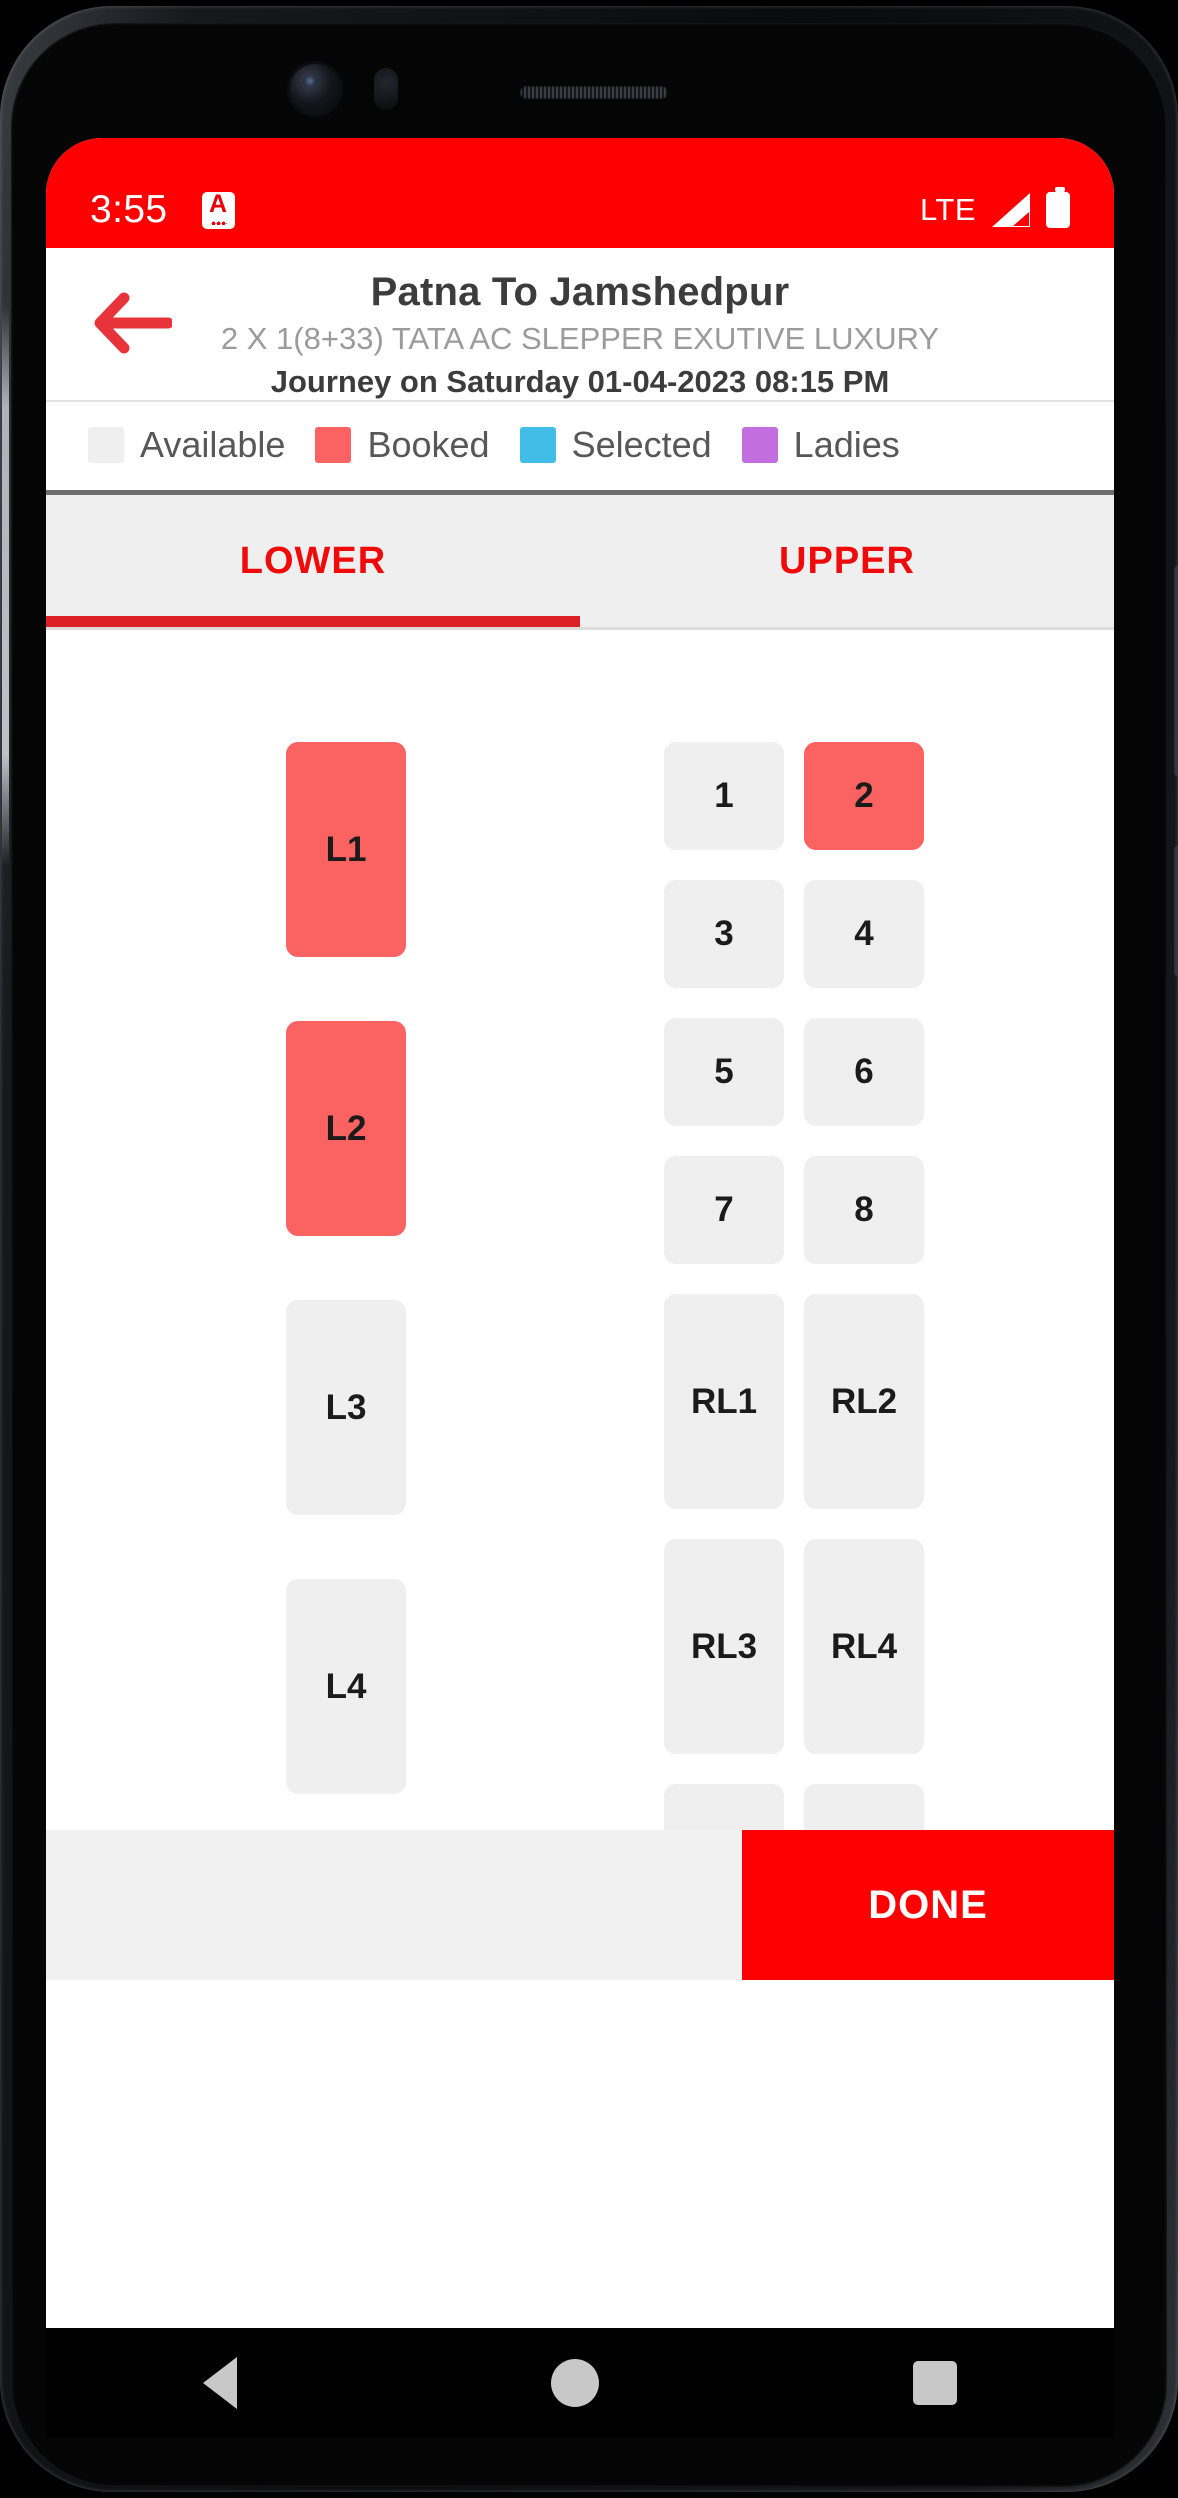 Image resolution: width=1178 pixels, height=2498 pixels. What do you see at coordinates (1176, 671) in the screenshot?
I see `volume-button` at bounding box center [1176, 671].